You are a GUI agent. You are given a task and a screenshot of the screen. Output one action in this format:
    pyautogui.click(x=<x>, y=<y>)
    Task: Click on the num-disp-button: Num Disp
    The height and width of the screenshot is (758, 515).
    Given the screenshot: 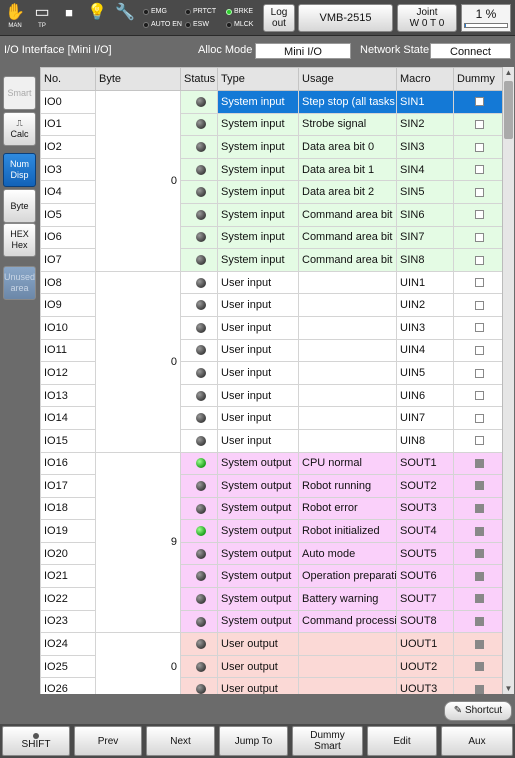 What is the action you would take?
    pyautogui.click(x=19, y=170)
    